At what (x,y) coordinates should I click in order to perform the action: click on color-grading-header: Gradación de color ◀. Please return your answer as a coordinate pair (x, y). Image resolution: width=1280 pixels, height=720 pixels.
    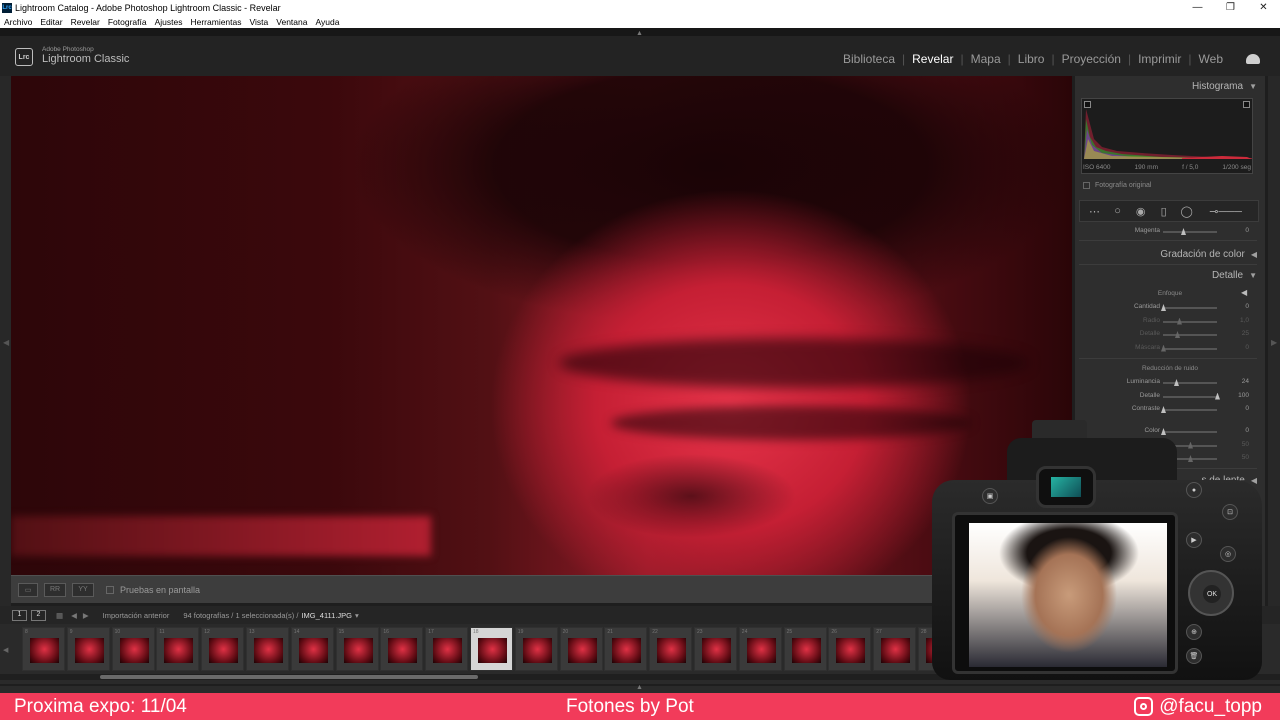
    Looking at the image, I should click on (1170, 254).